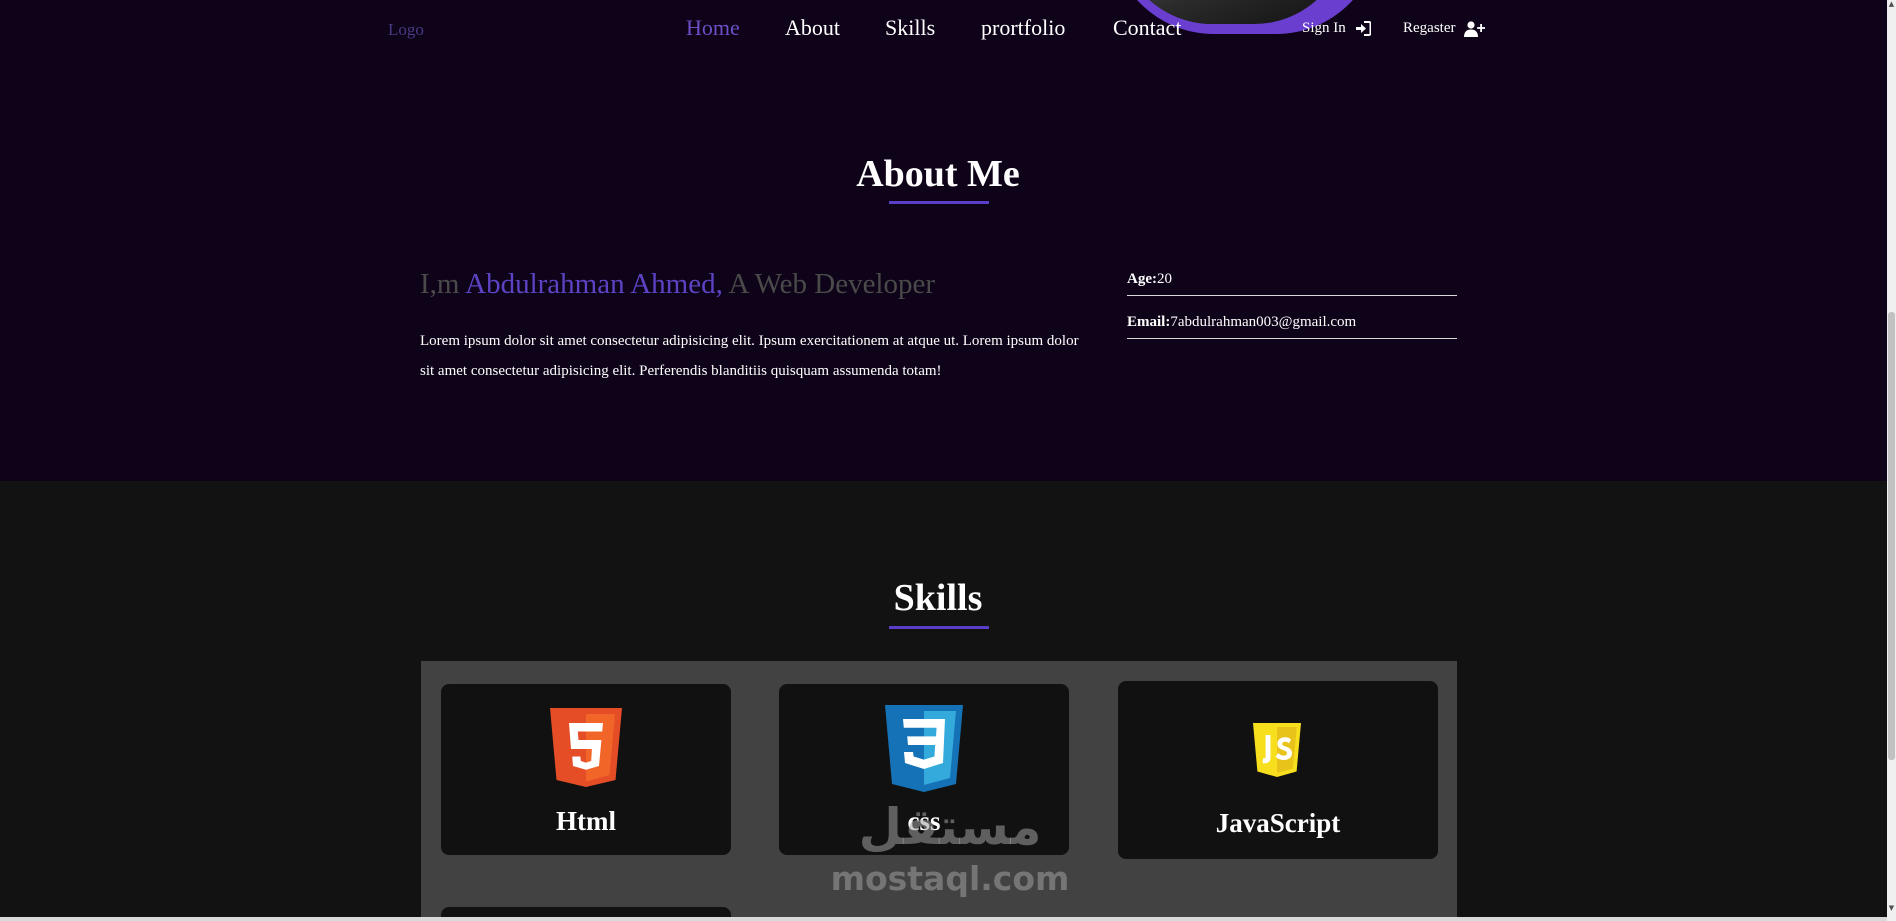 The height and width of the screenshot is (921, 1896). Describe the element at coordinates (1278, 823) in the screenshot. I see `skill-label-javascript: JavaScript` at that location.